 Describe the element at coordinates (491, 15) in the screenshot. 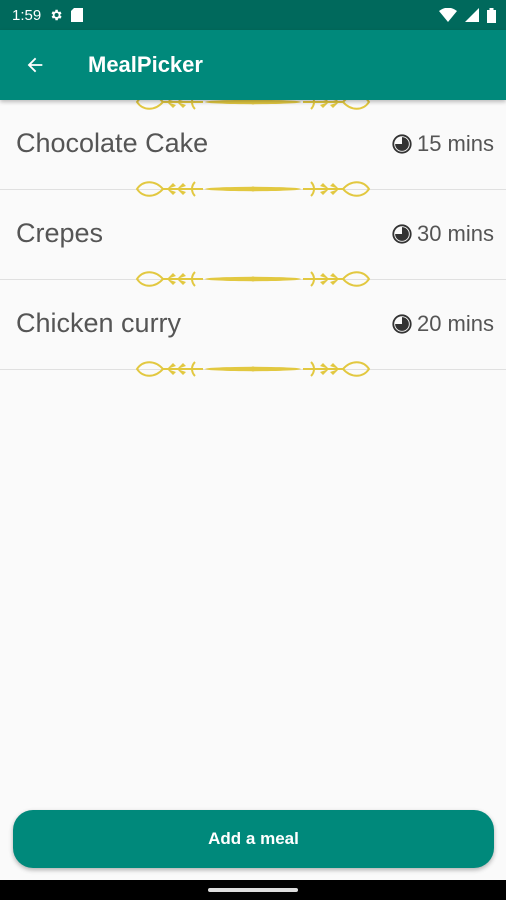

I see `battery-icon` at that location.